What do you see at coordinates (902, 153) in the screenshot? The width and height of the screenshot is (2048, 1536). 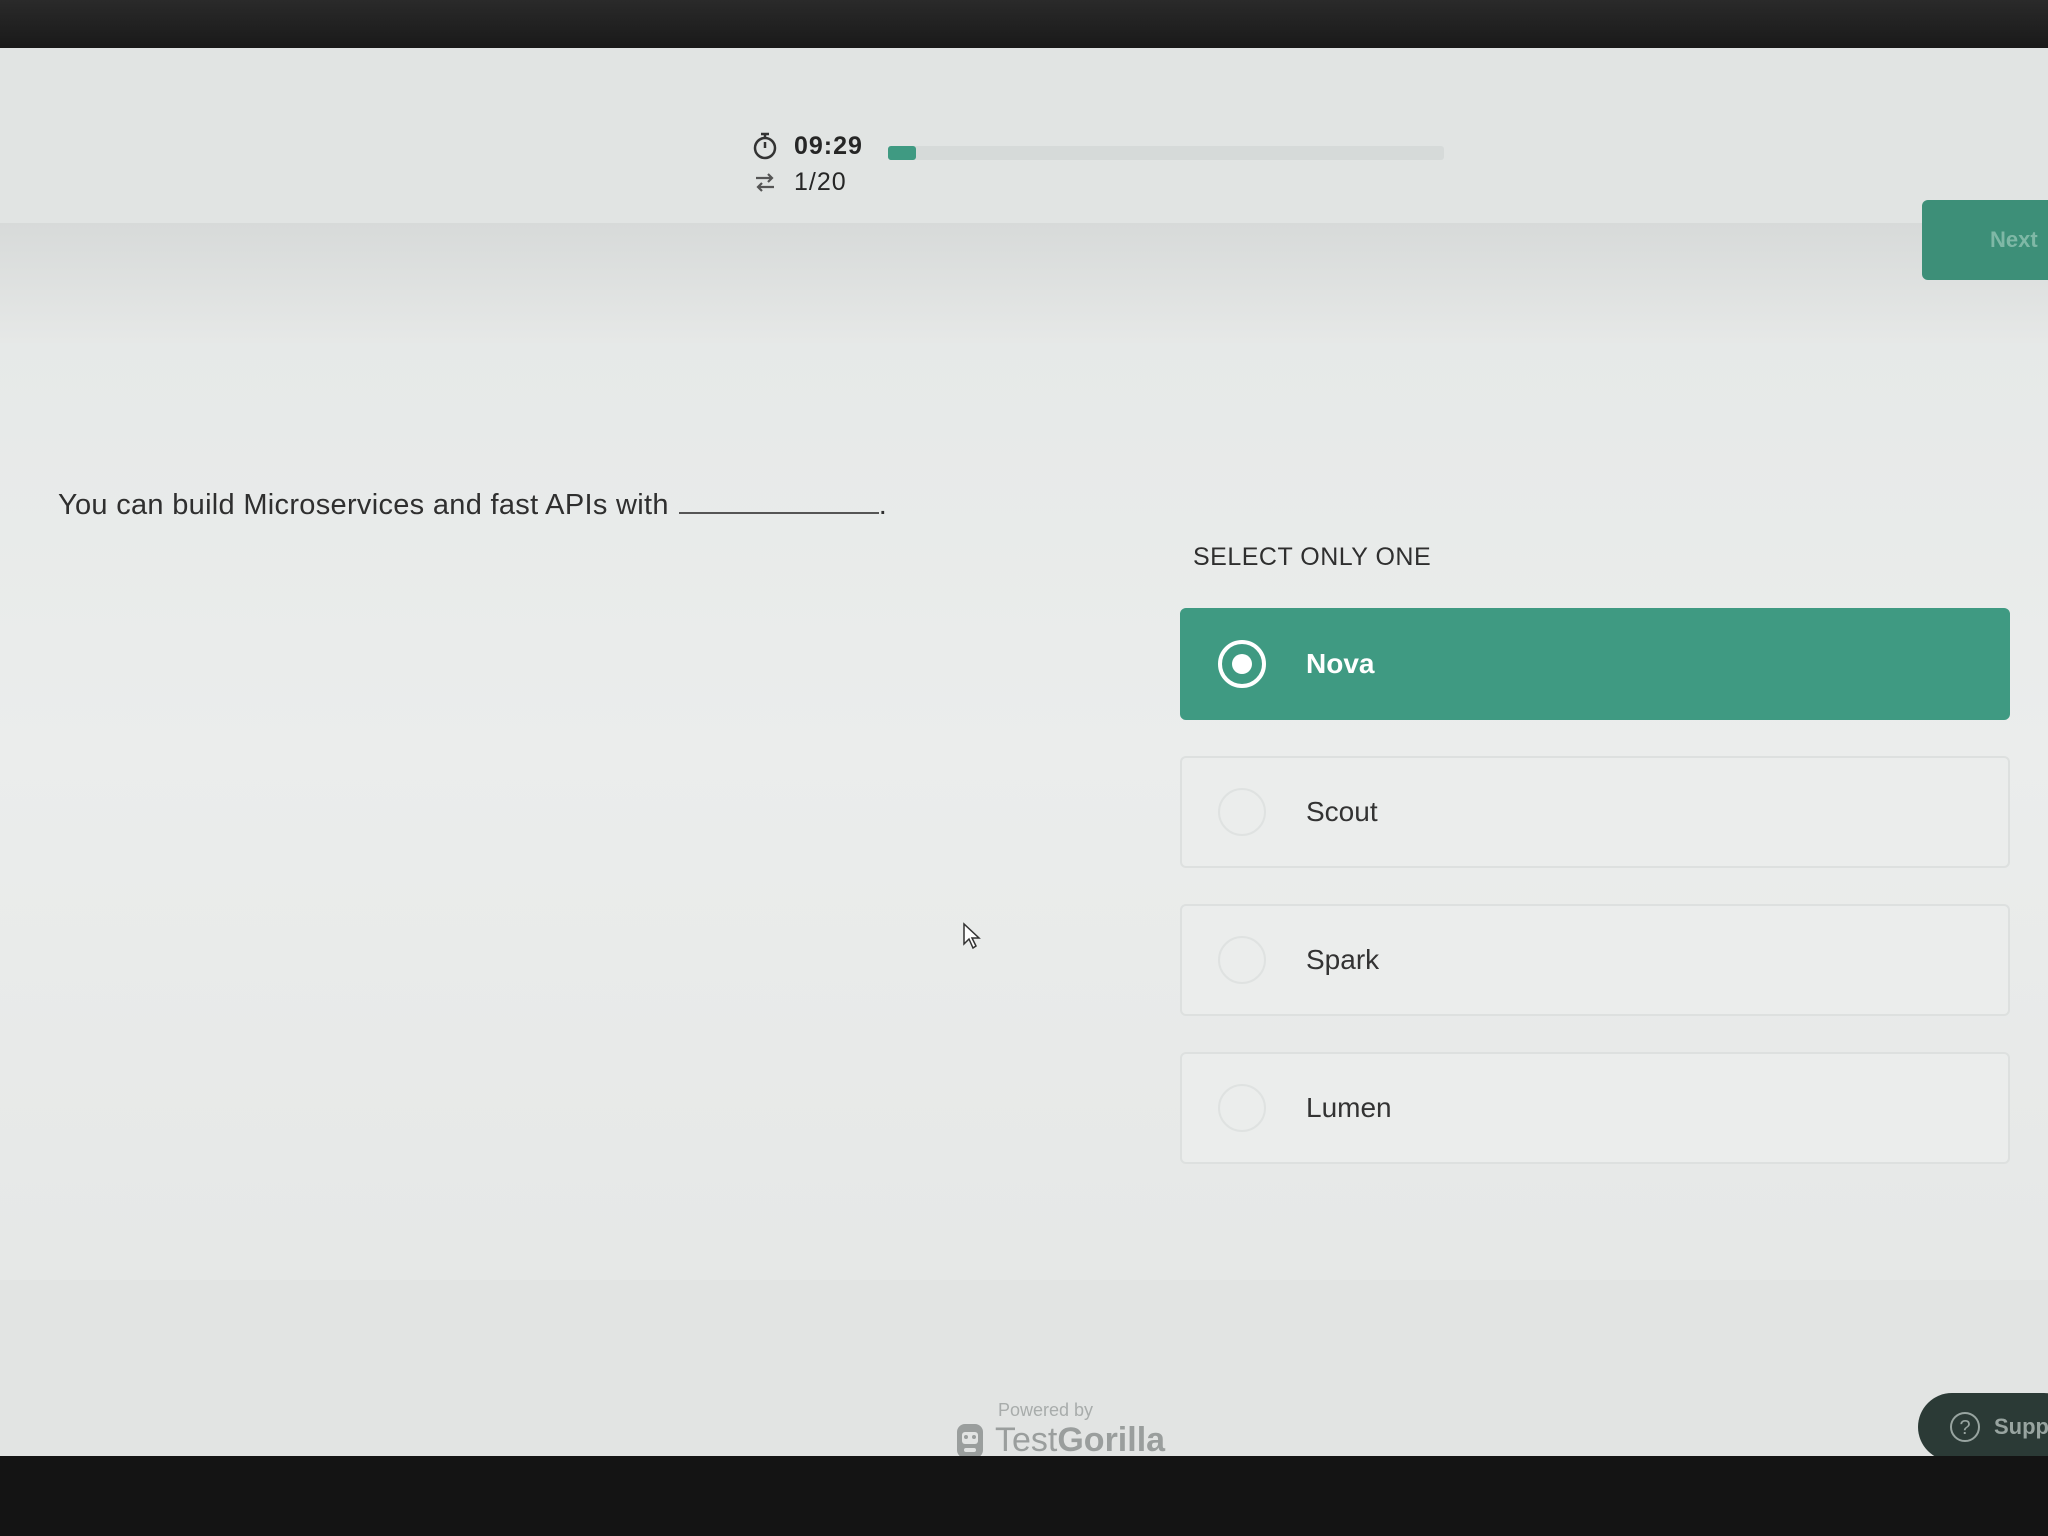 I see `progress-fill` at bounding box center [902, 153].